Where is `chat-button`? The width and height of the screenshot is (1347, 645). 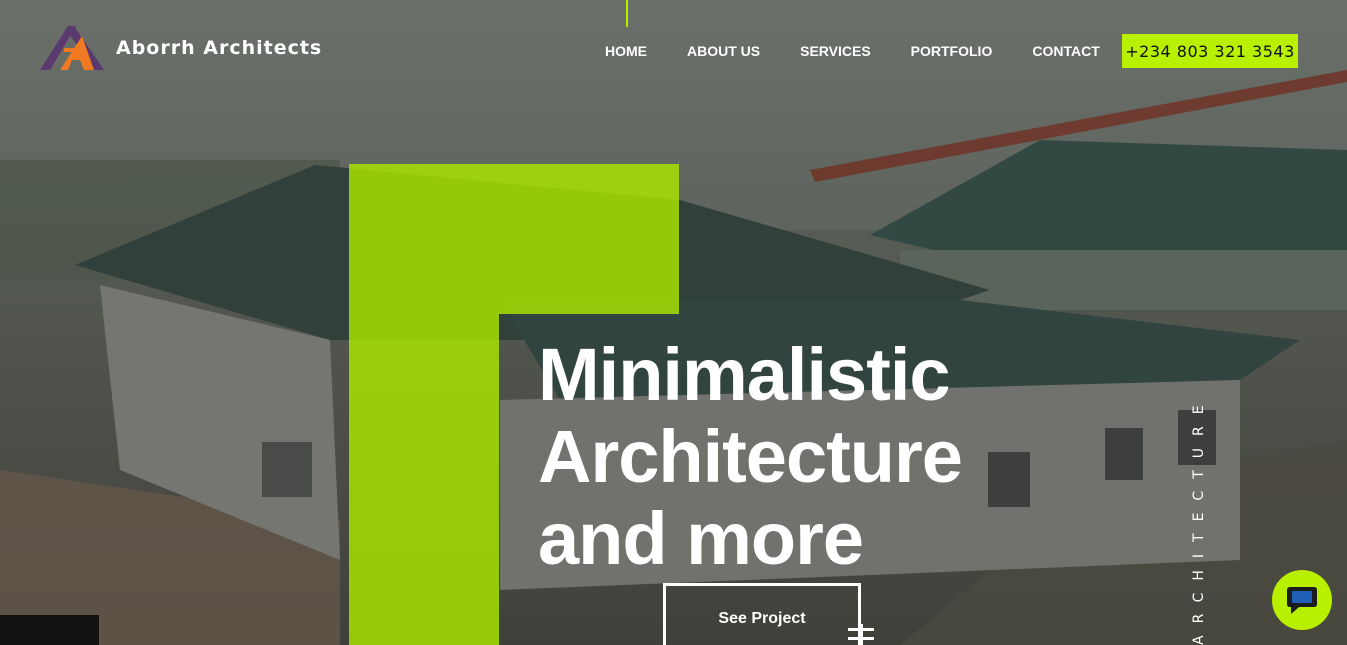 chat-button is located at coordinates (1302, 600).